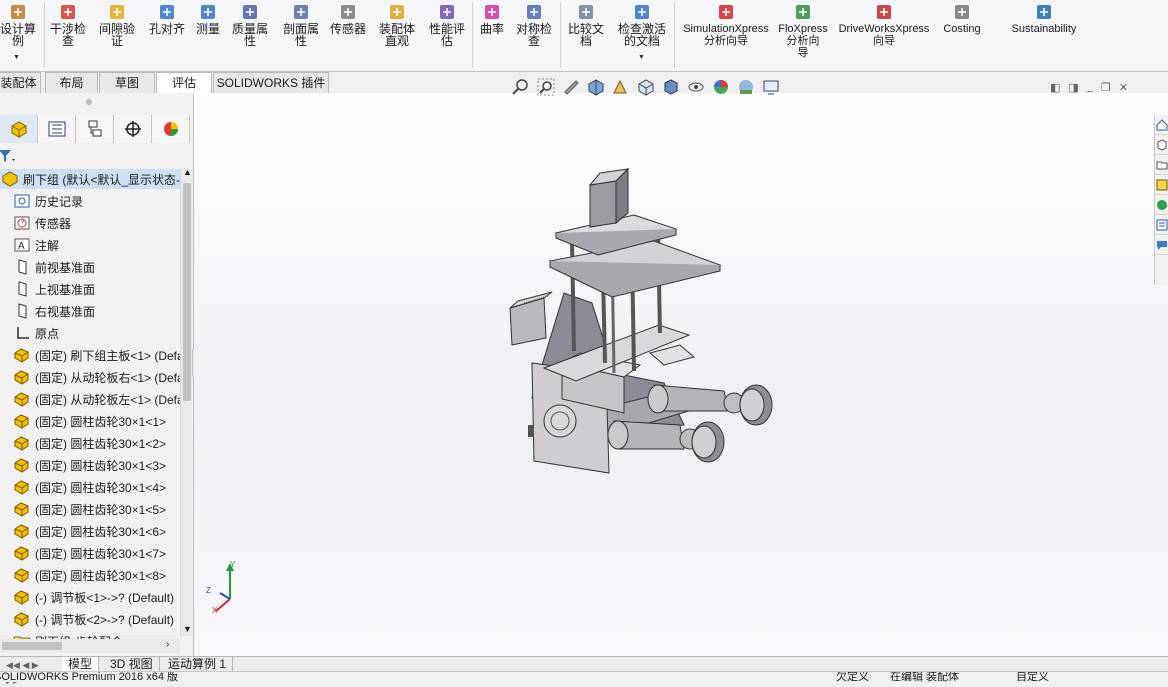 The height and width of the screenshot is (687, 1168). Describe the element at coordinates (671, 87) in the screenshot. I see `display-style-icon` at that location.